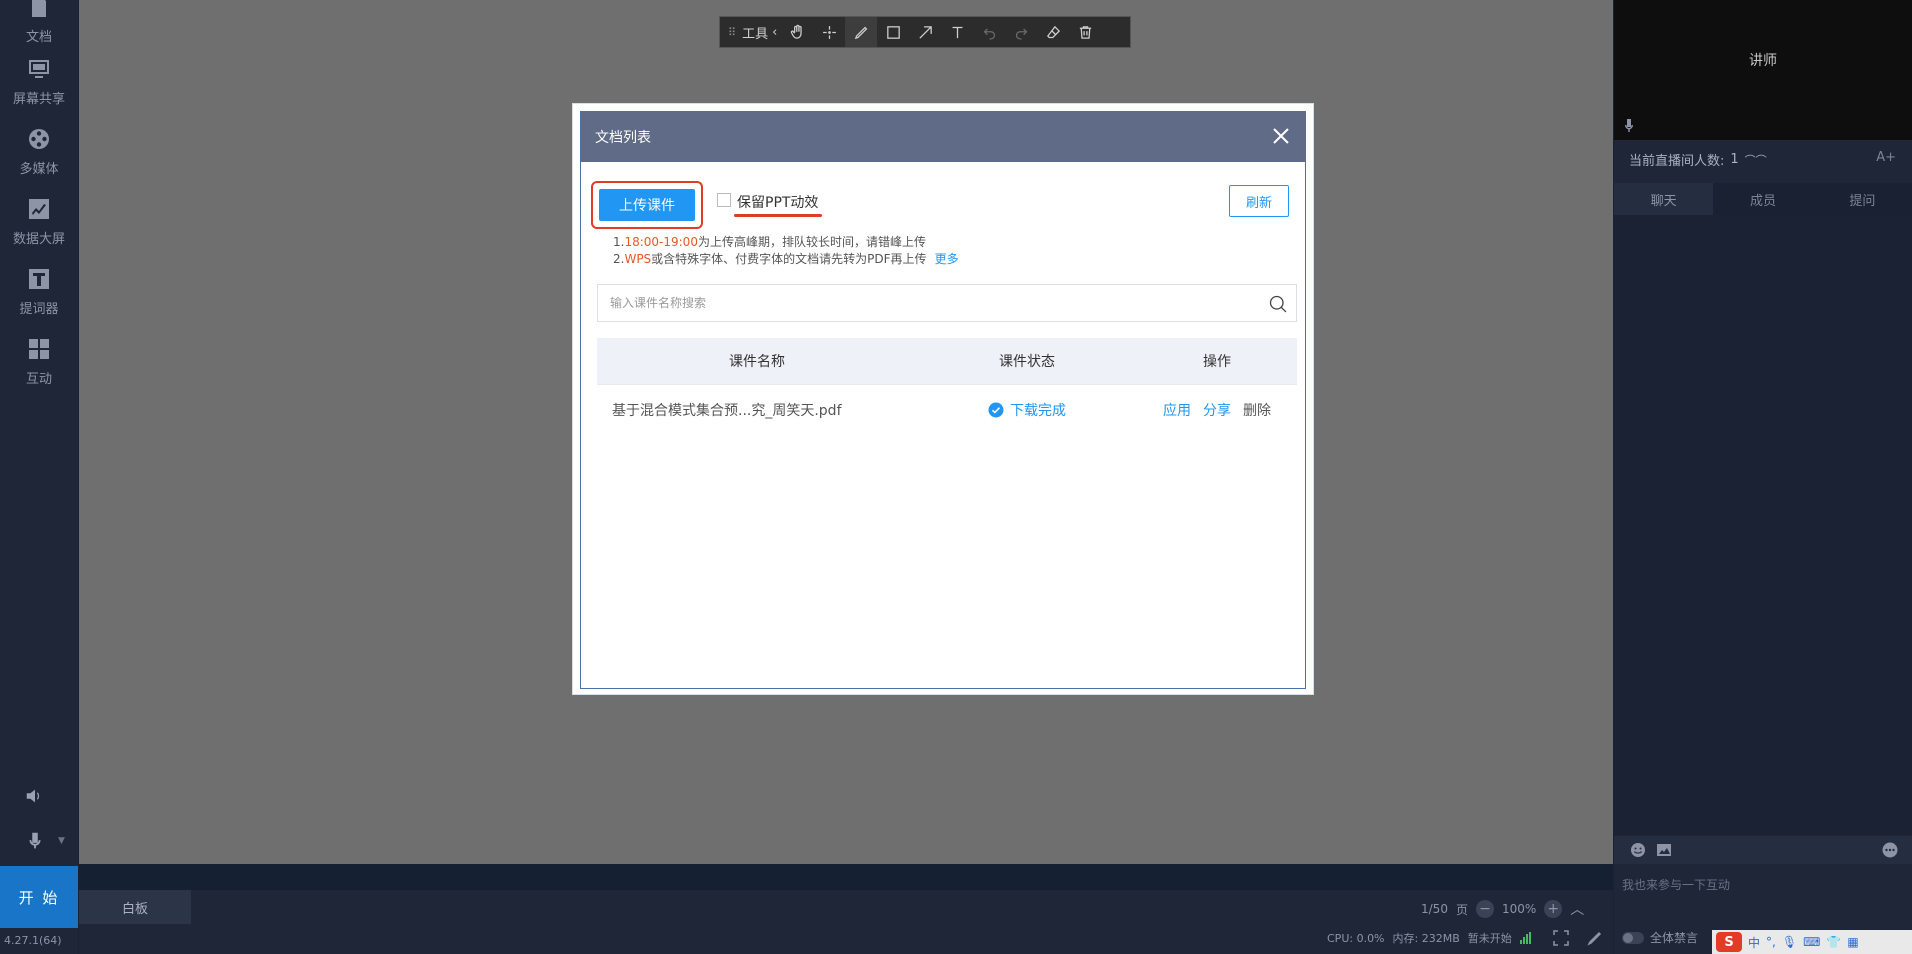  I want to click on row-actions: 应用 分享 删除, so click(1217, 410).